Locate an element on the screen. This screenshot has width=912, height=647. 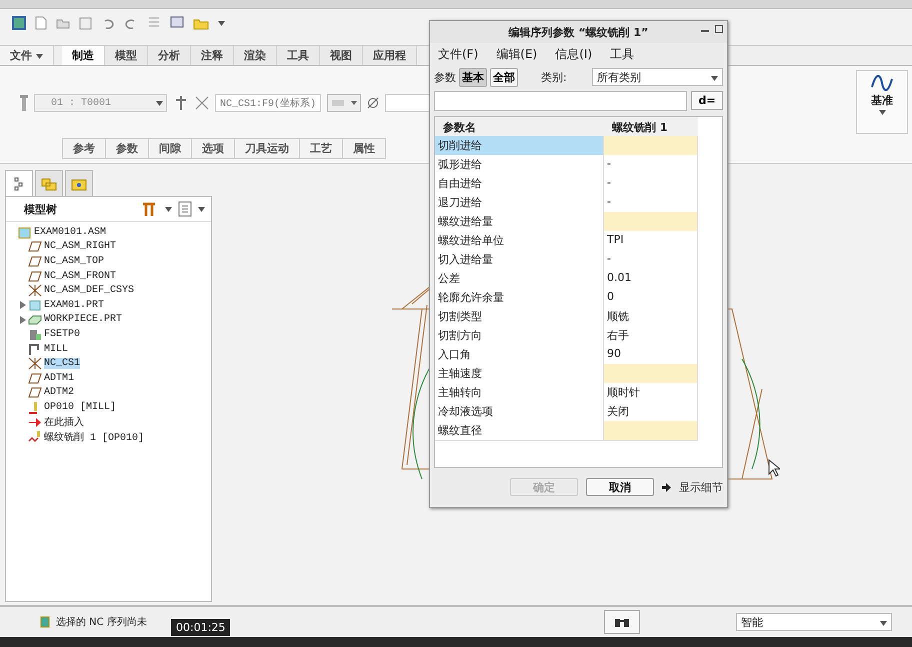
menu-tab: 分析 is located at coordinates (169, 55).